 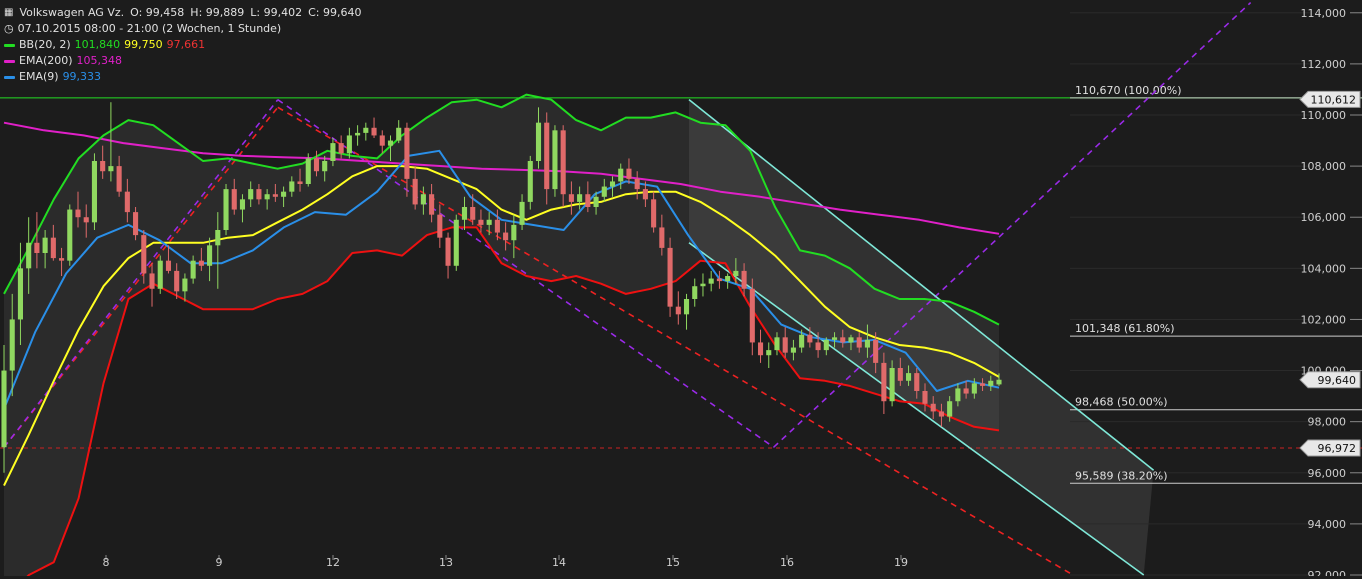 I want to click on ema9-swatch, so click(x=9, y=77).